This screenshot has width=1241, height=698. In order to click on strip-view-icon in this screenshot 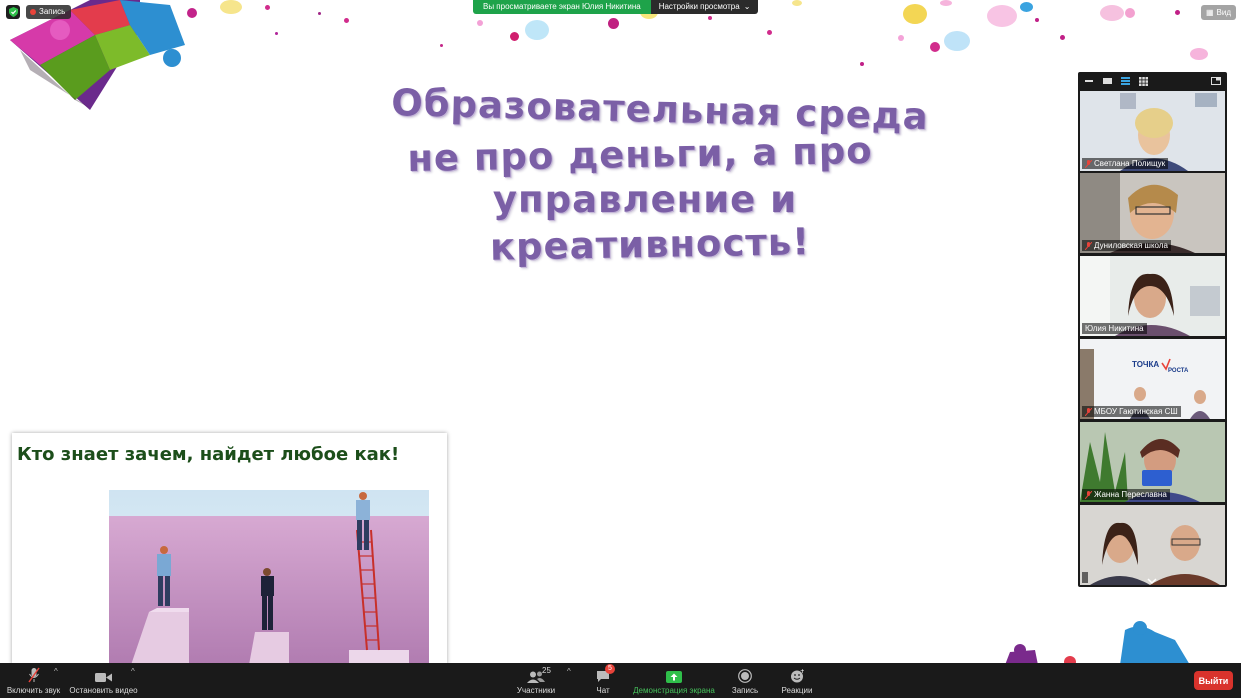, I will do `click(1125, 81)`.